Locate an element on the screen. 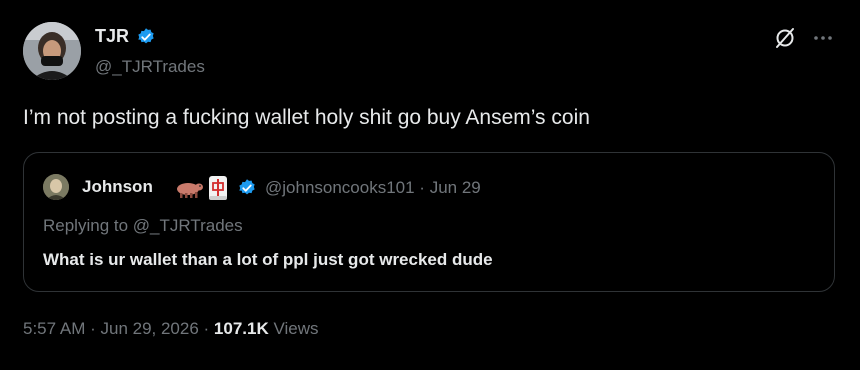  quoted-author-name: Johnson is located at coordinates (117, 187).